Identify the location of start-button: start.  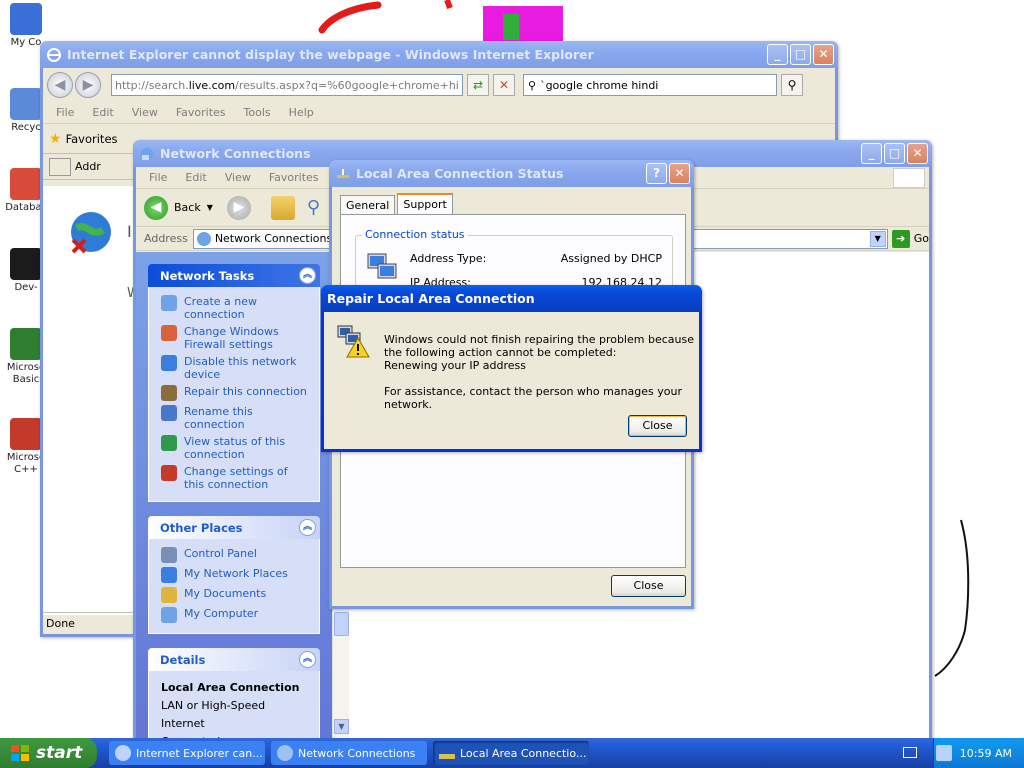
(48, 753).